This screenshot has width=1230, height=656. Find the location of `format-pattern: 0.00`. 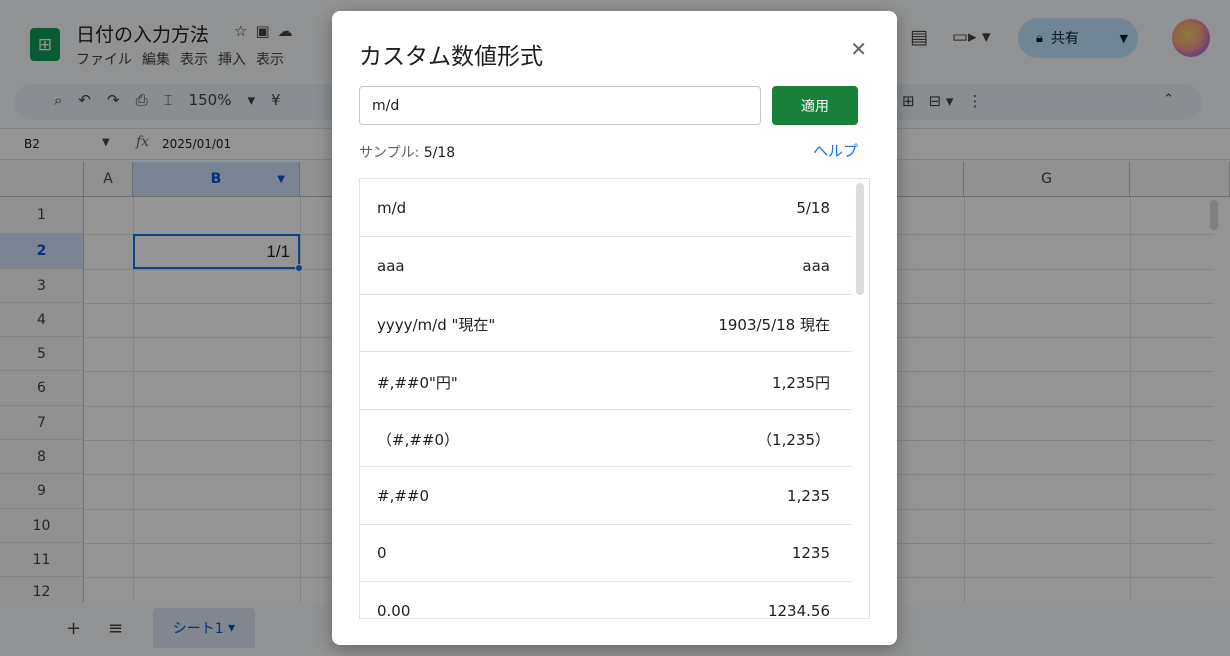

format-pattern: 0.00 is located at coordinates (394, 610).